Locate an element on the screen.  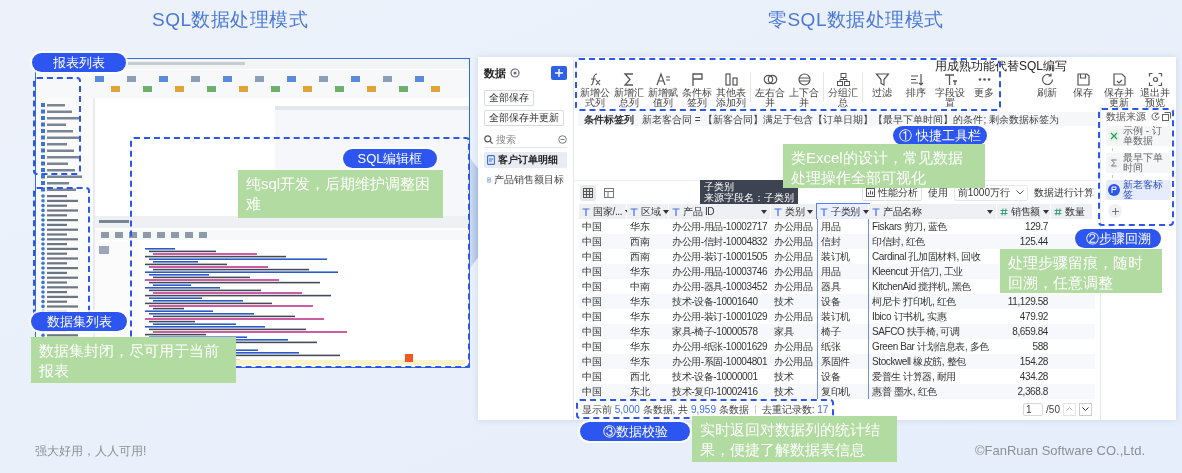
table-cell-text: 办公用-纸张-10001629 is located at coordinates (720, 347).